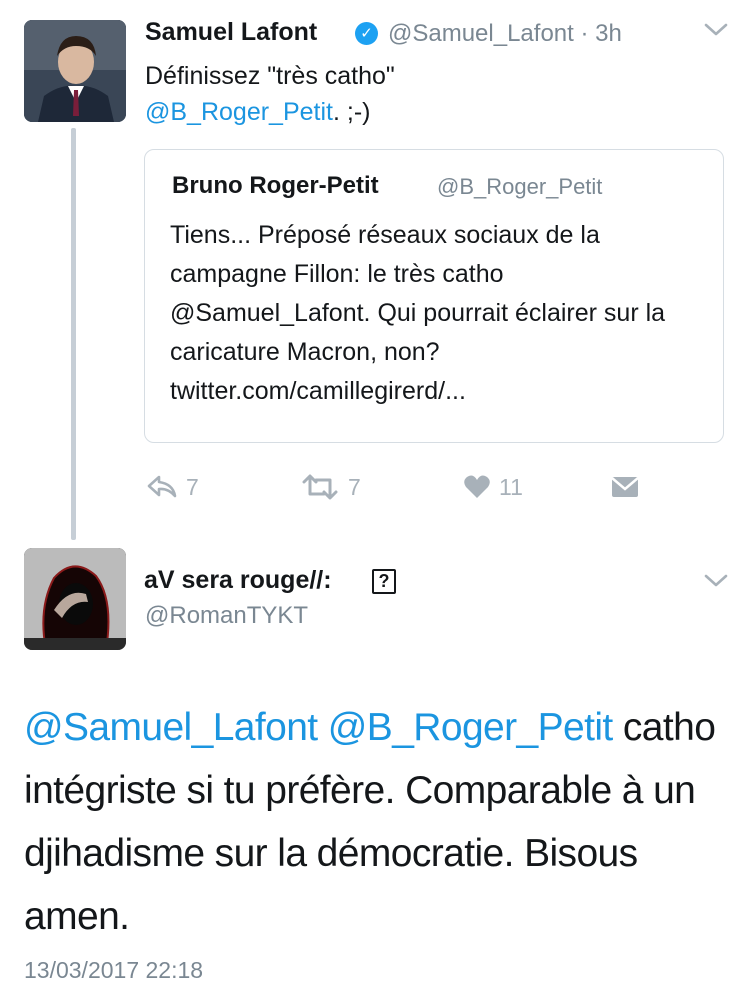 This screenshot has width=749, height=999. I want to click on reply-count: 7, so click(192, 486).